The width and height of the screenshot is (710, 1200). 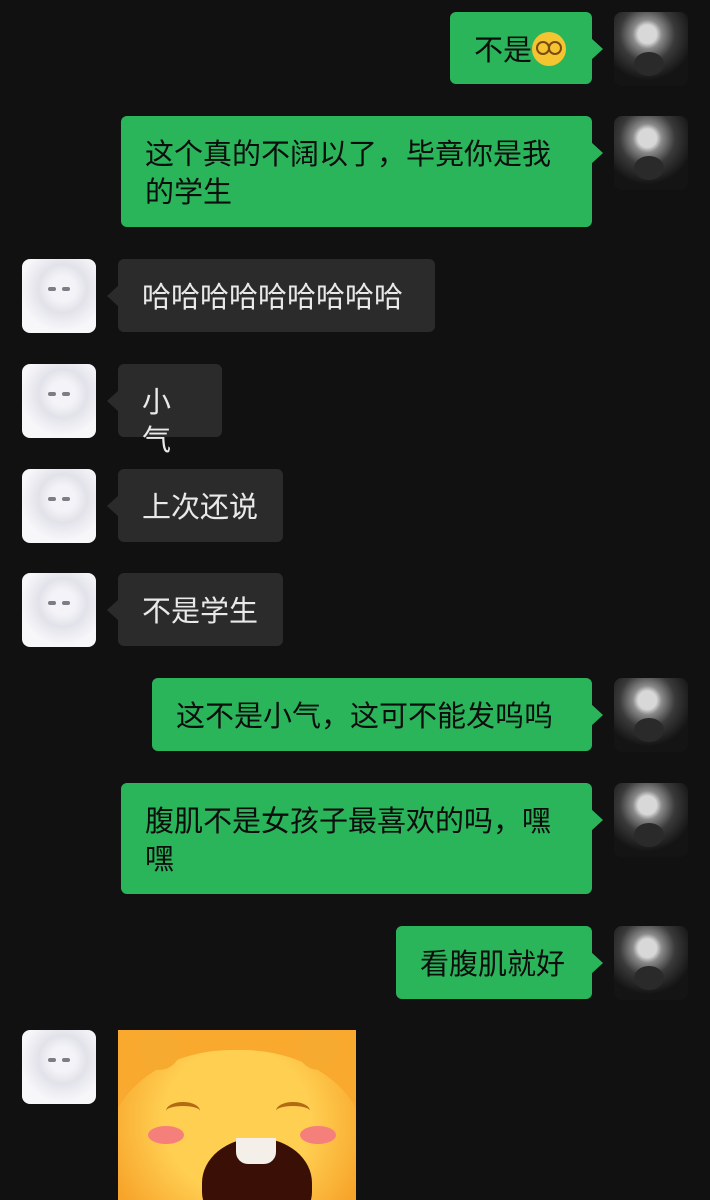 I want to click on message-text: 这不是小气，这可不能发呜呜, so click(x=365, y=716).